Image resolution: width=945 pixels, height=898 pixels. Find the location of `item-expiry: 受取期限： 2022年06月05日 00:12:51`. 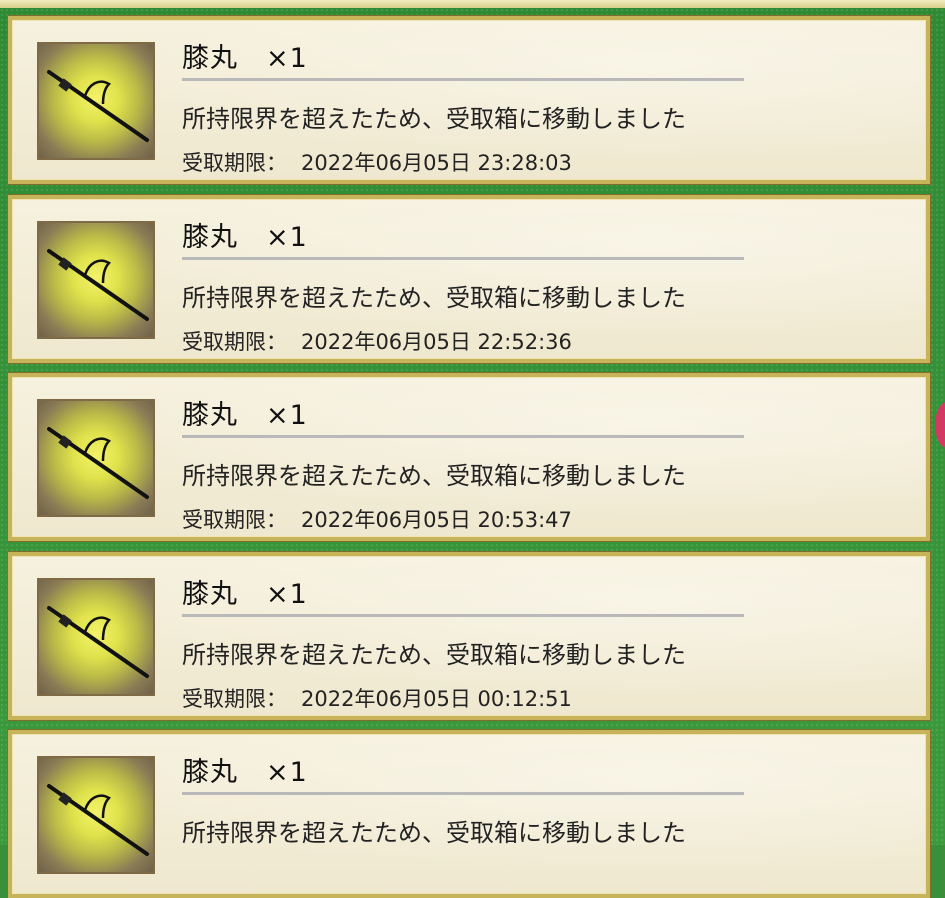

item-expiry: 受取期限： 2022年06月05日 00:12:51 is located at coordinates (377, 698).